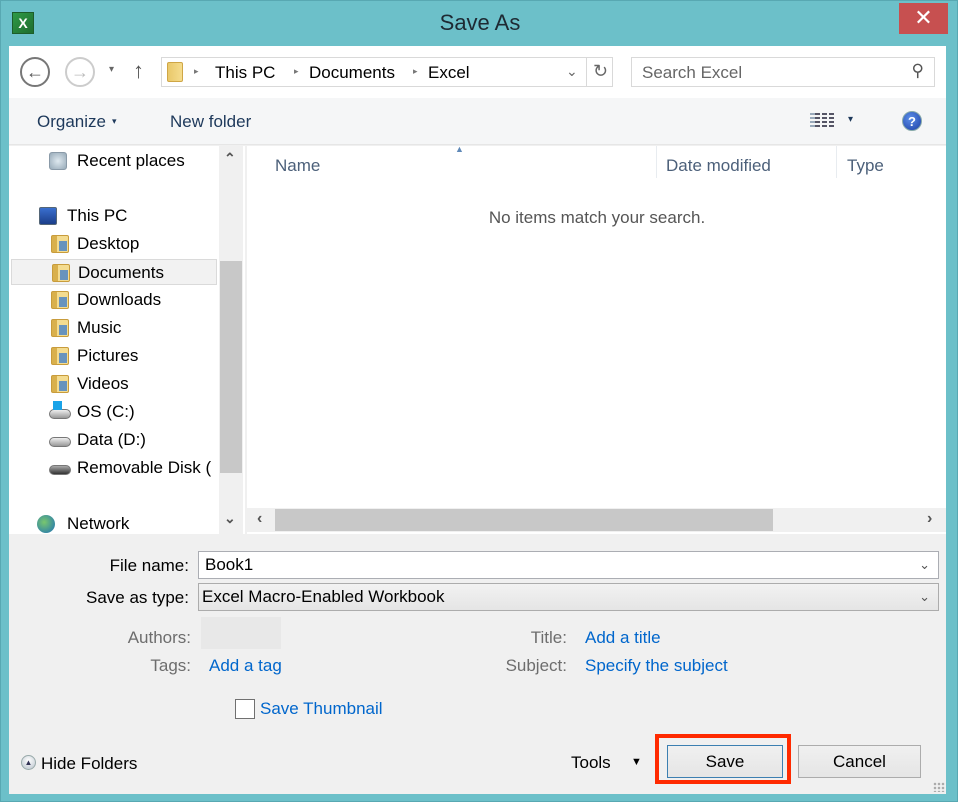 Image resolution: width=958 pixels, height=802 pixels. Describe the element at coordinates (321, 709) in the screenshot. I see `save-thumbnail-label: Save Thumbnail` at that location.